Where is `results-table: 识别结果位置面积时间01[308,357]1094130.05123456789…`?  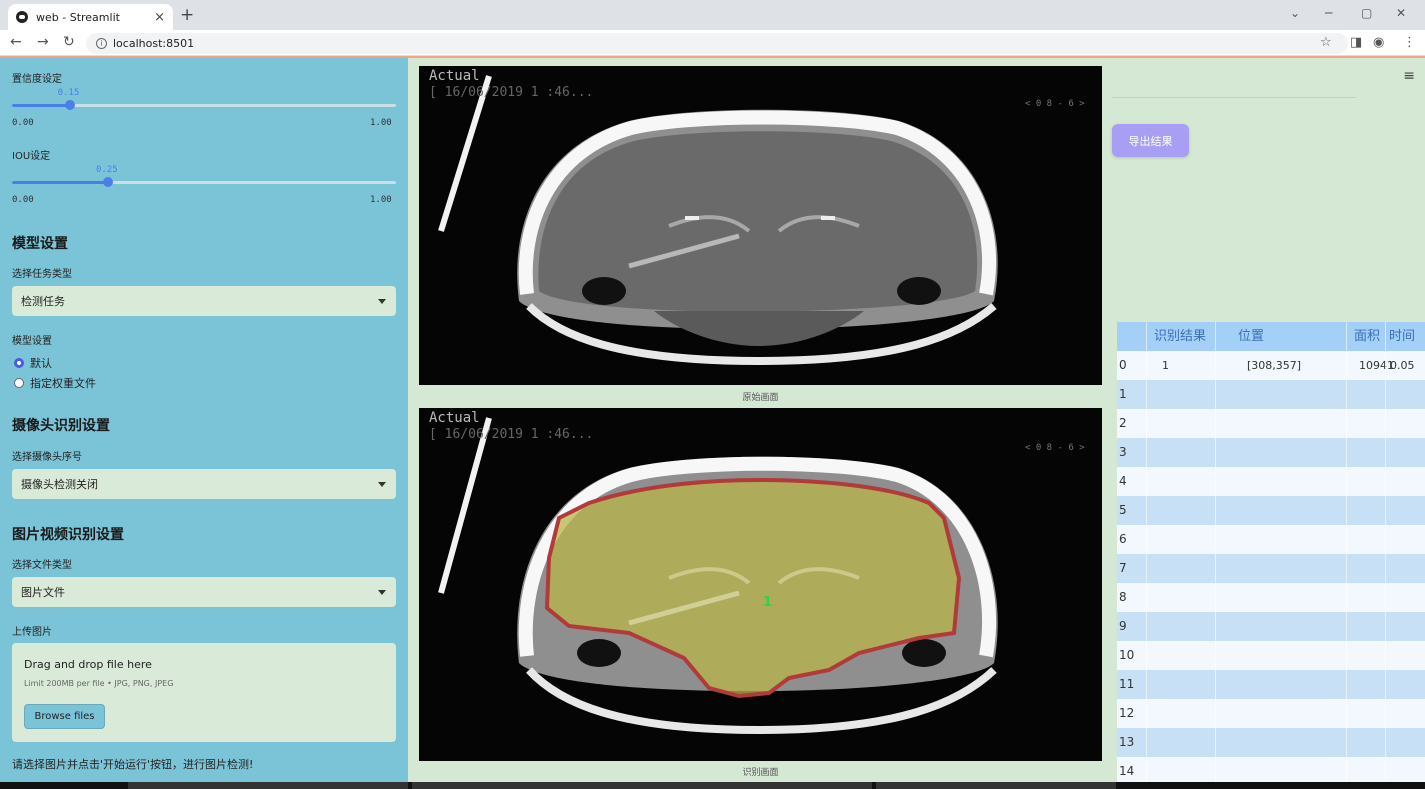 results-table: 识别结果位置面积时间01[308,357]1094130.05123456789… is located at coordinates (1271, 552).